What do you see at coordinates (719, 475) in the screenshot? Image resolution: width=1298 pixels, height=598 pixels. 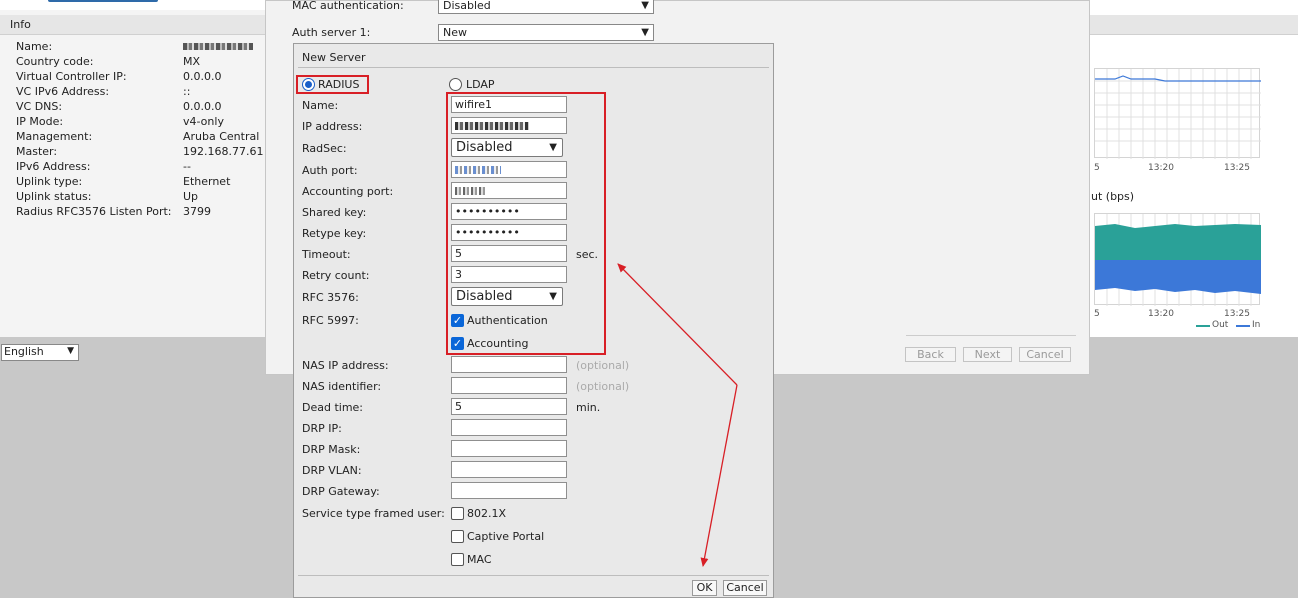 I see `annotation-arrow-to-ok` at bounding box center [719, 475].